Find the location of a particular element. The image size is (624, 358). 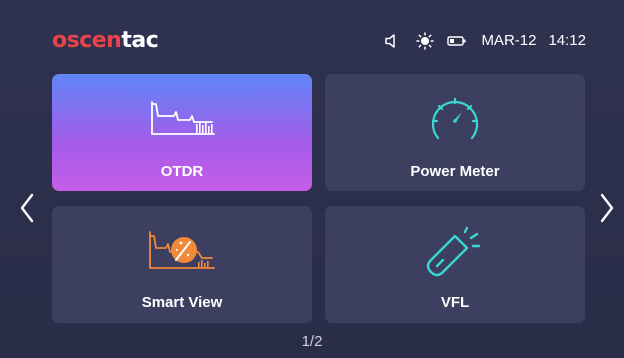

smart-view-icon is located at coordinates (182, 253).